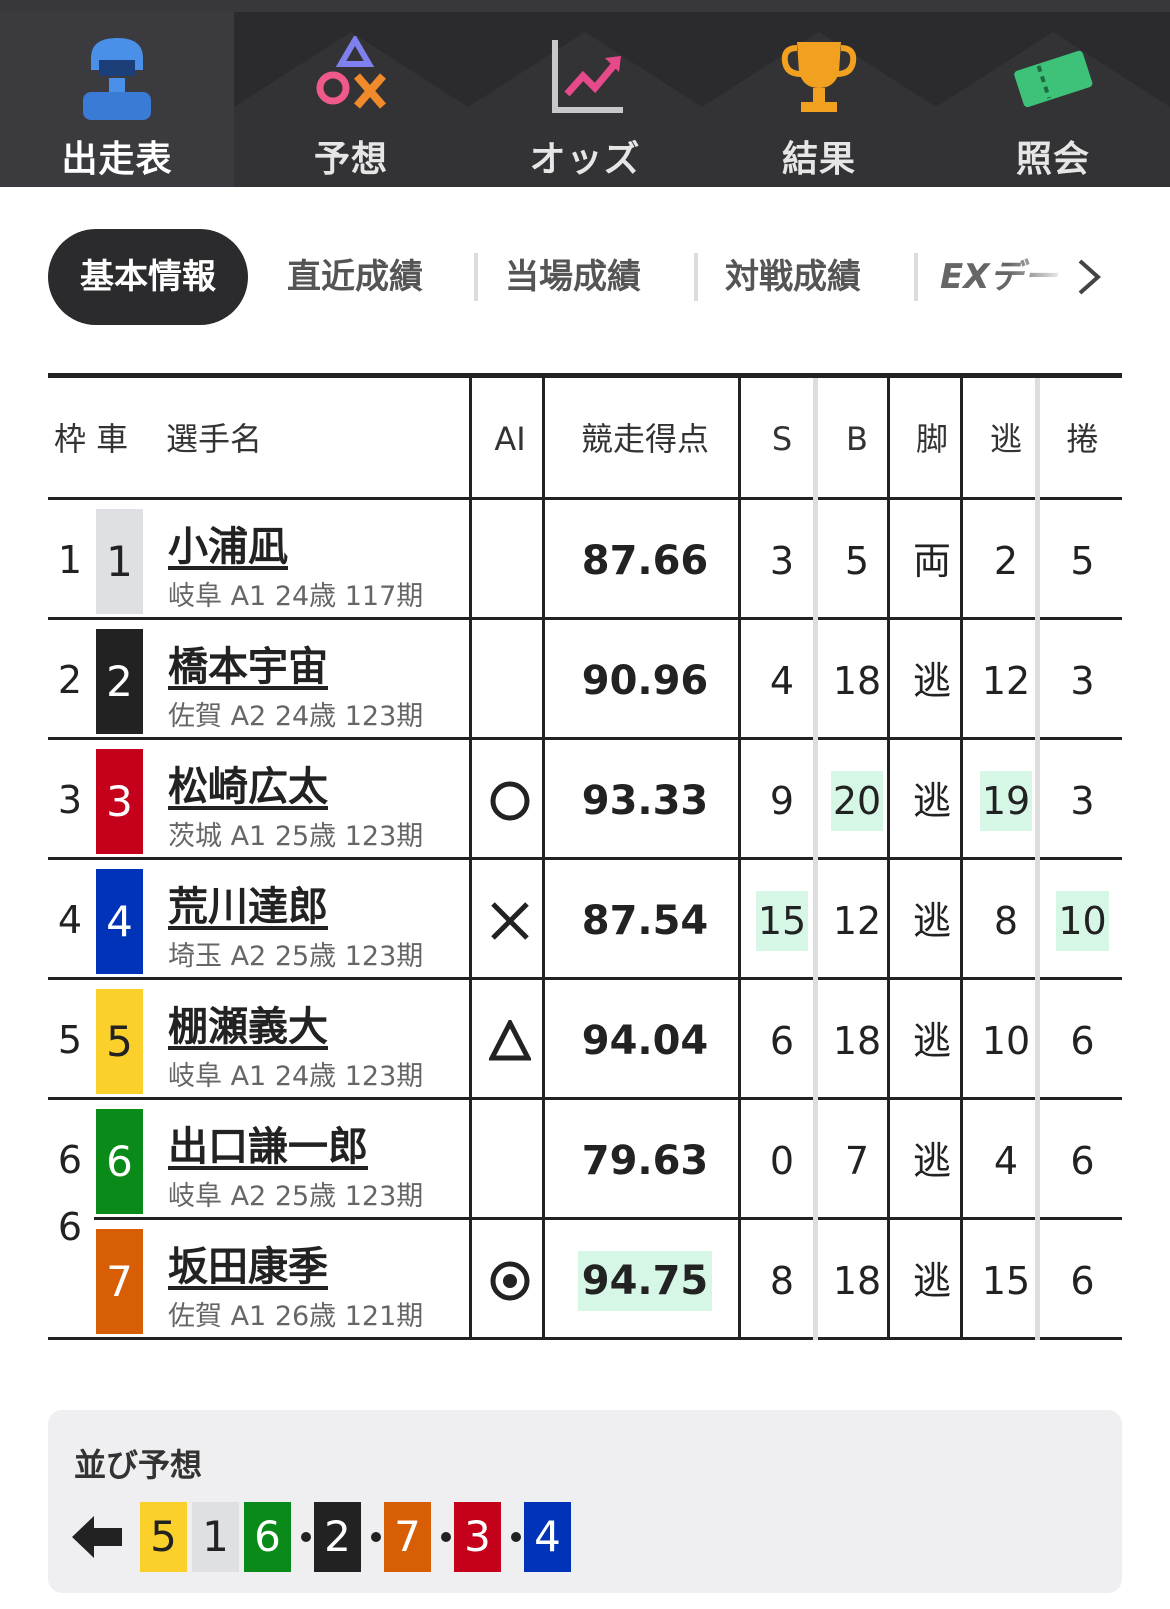  Describe the element at coordinates (608, 1218) in the screenshot. I see `row-rule` at that location.